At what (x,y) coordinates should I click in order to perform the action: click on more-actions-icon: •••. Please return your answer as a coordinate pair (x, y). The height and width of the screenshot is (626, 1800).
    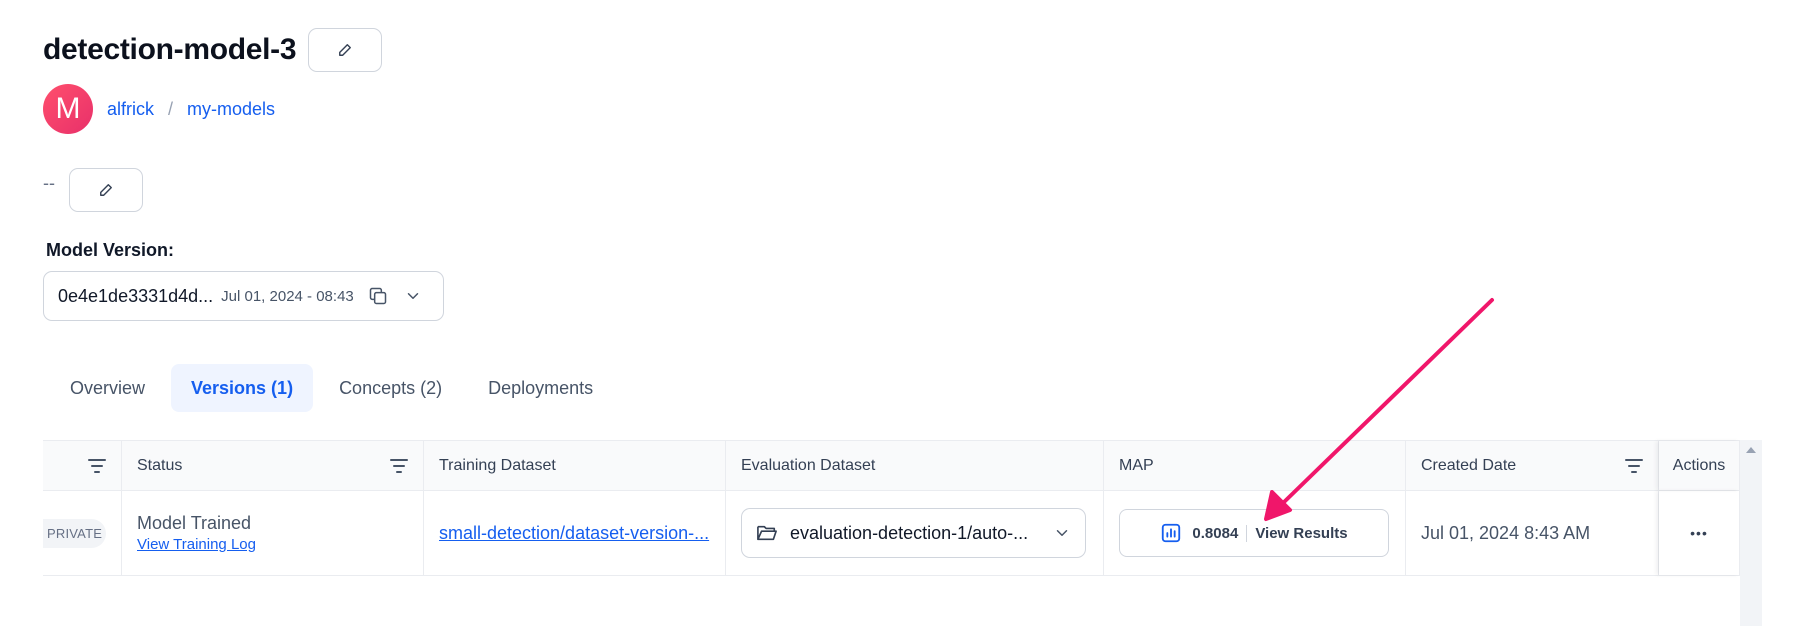
    Looking at the image, I should click on (1699, 533).